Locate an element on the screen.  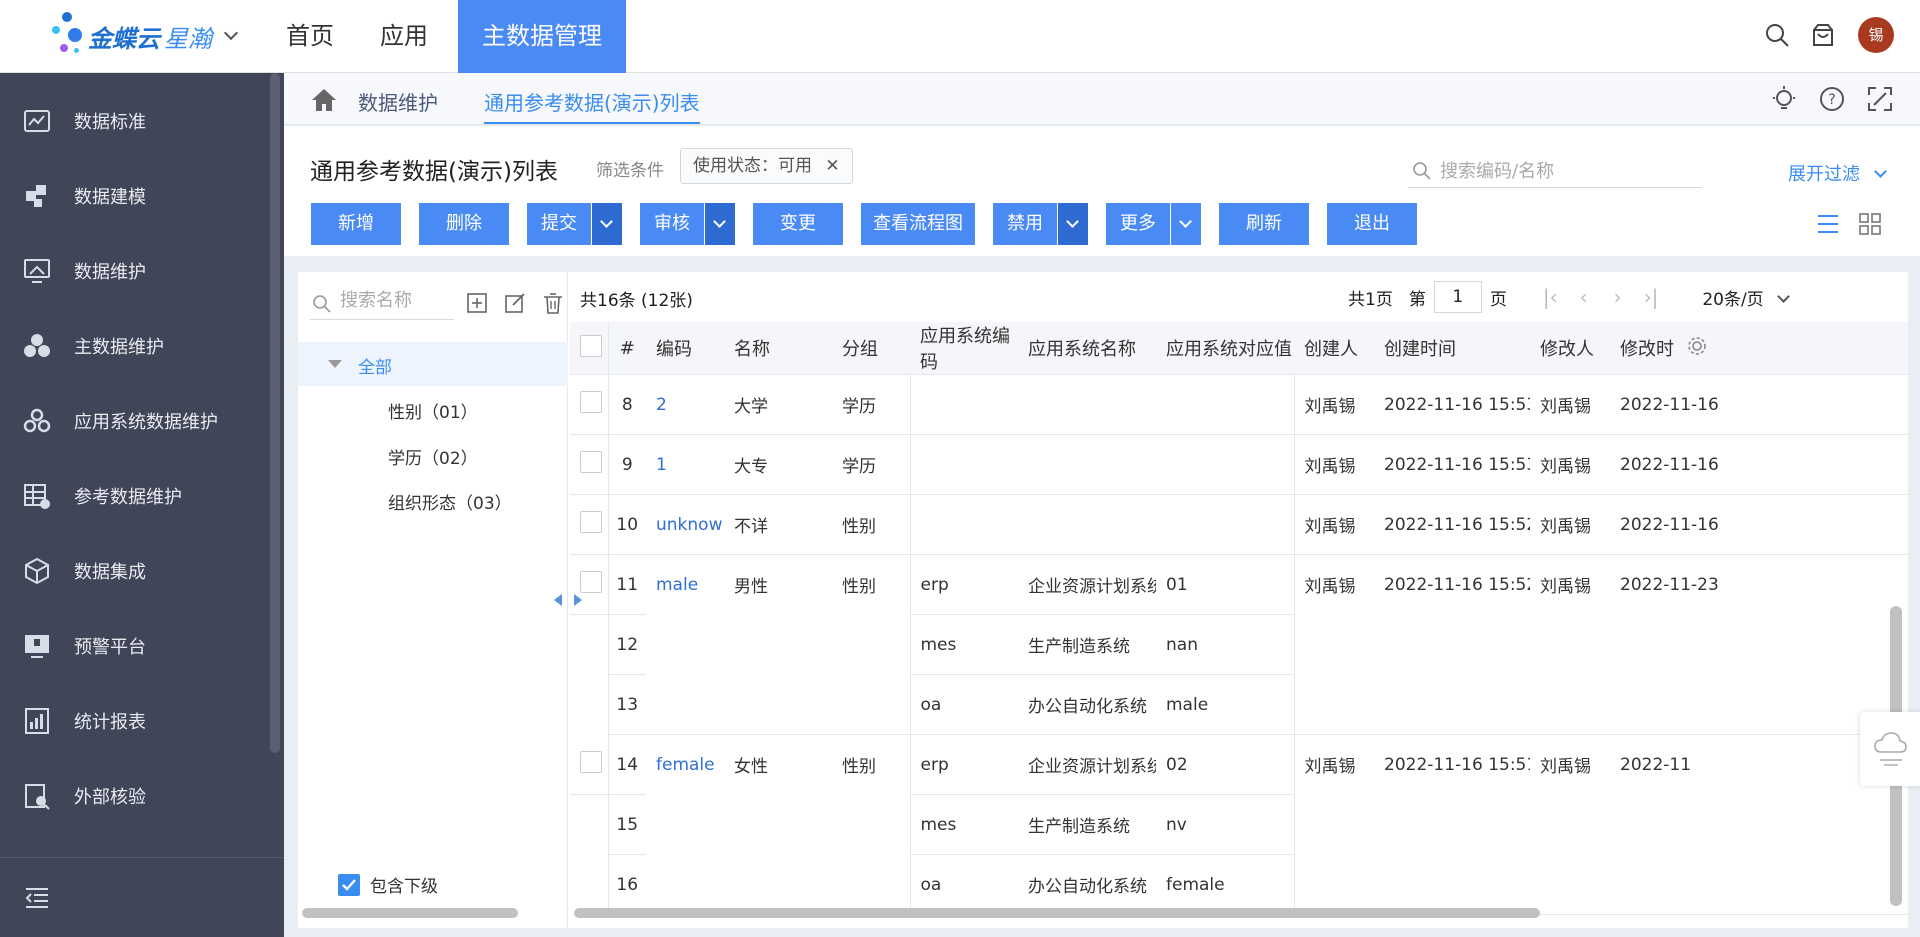
cell-code: 2 is located at coordinates (685, 404).